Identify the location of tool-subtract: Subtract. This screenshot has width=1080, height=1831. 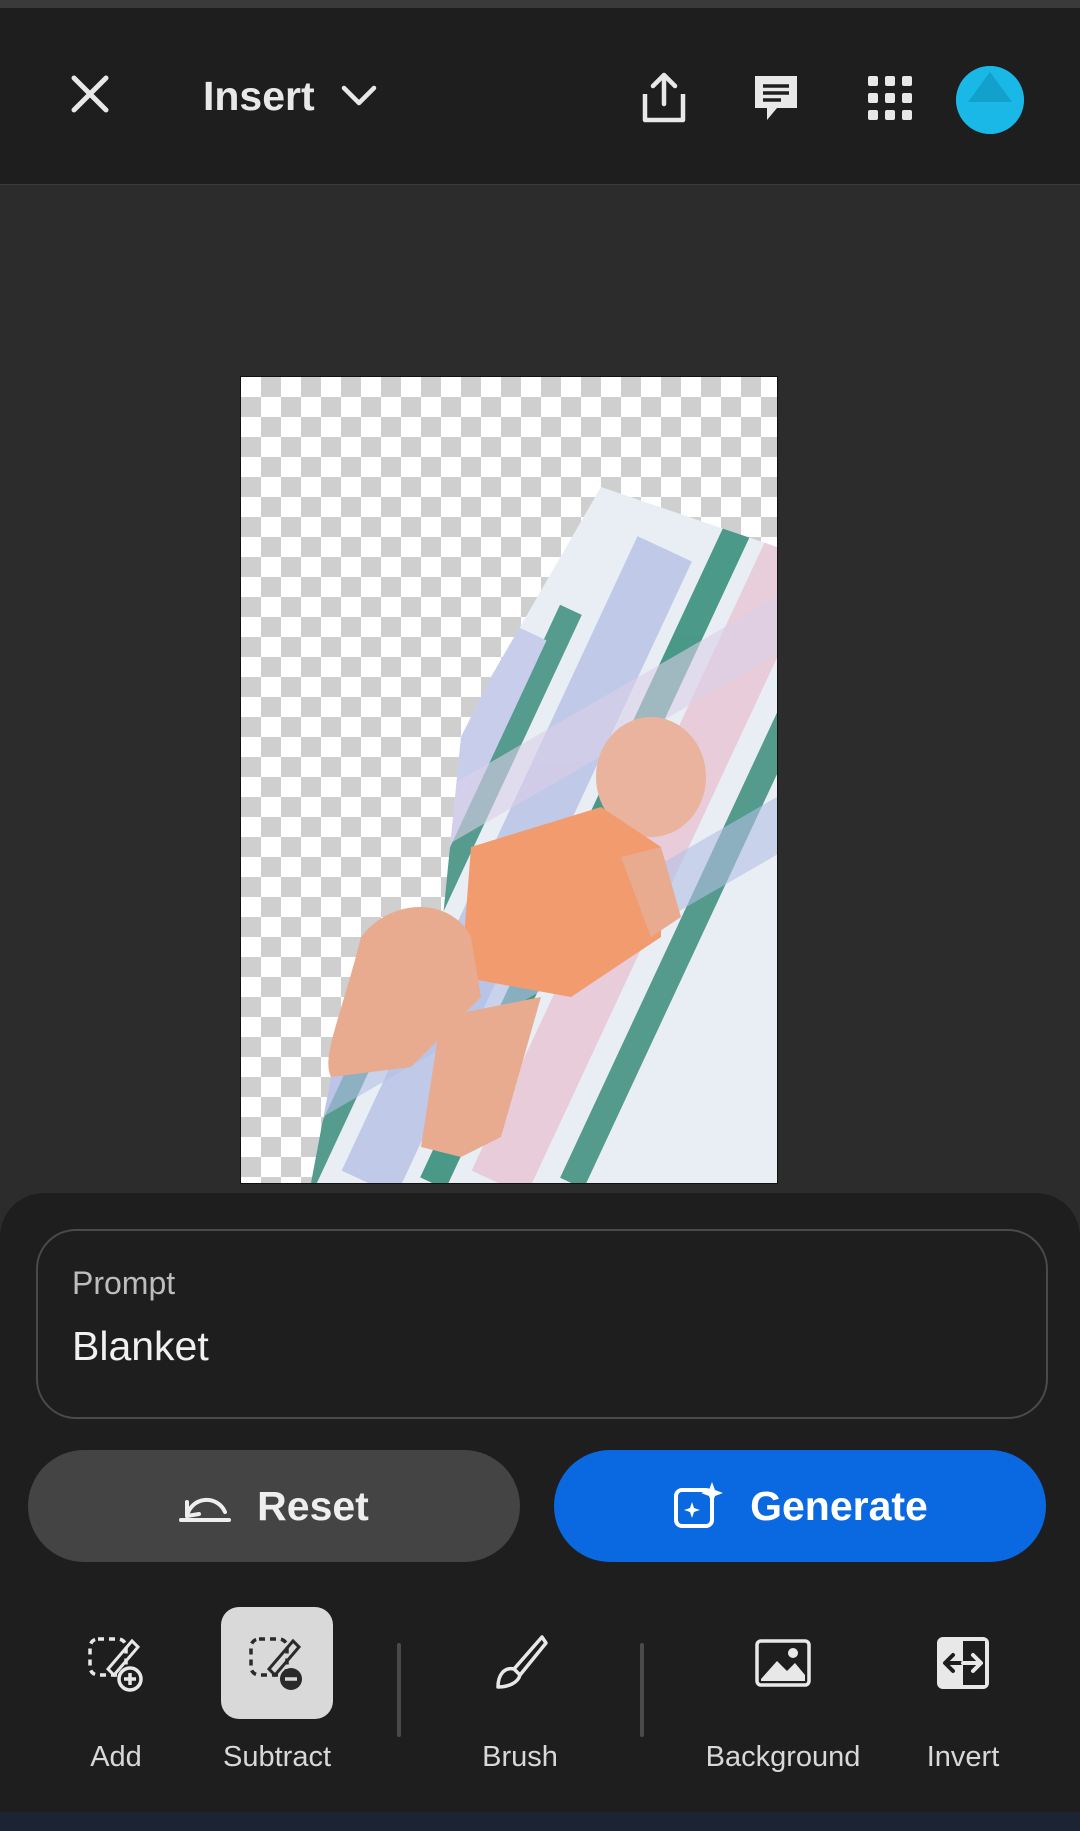
(277, 1703).